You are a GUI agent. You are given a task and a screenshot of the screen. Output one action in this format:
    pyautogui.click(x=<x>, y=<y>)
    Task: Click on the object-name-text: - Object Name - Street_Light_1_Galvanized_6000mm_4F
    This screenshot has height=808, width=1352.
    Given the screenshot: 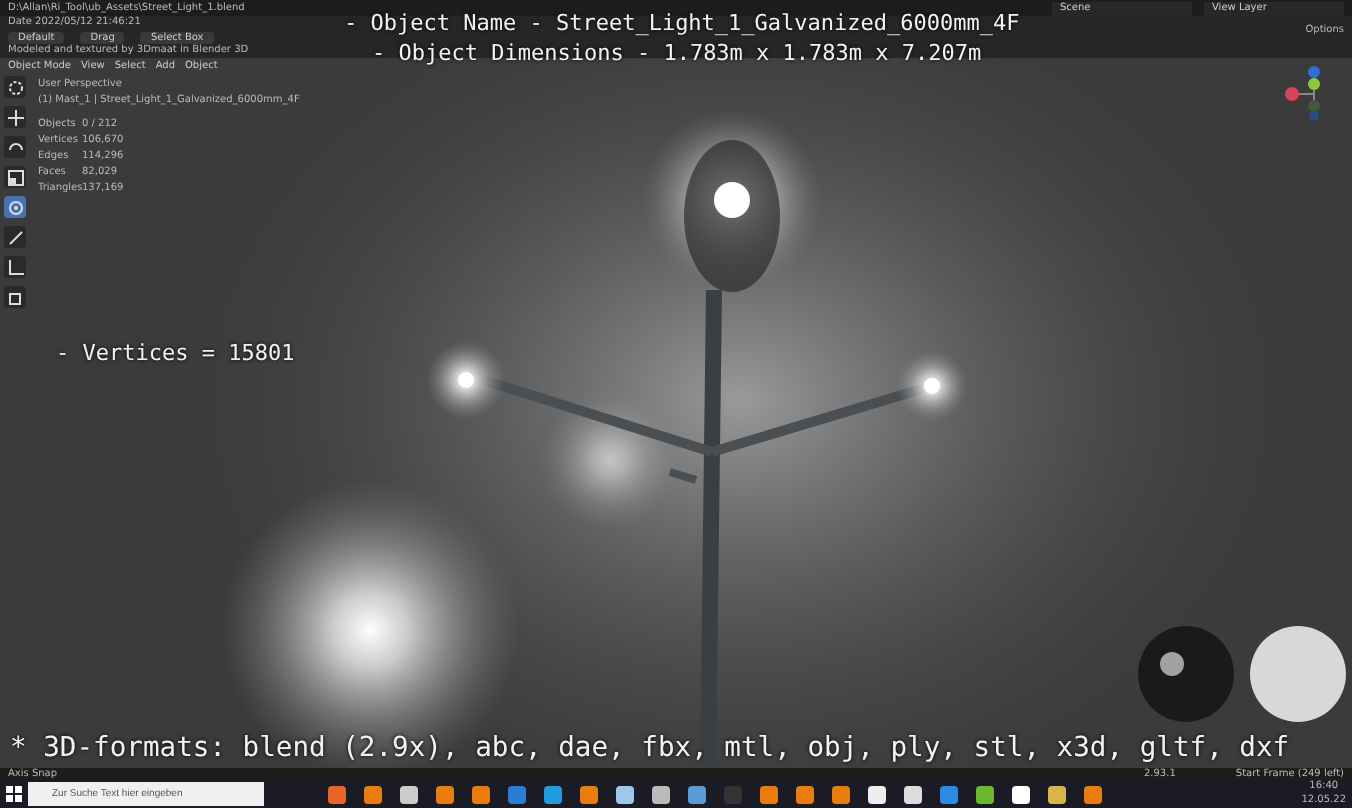 What is the action you would take?
    pyautogui.click(x=682, y=23)
    